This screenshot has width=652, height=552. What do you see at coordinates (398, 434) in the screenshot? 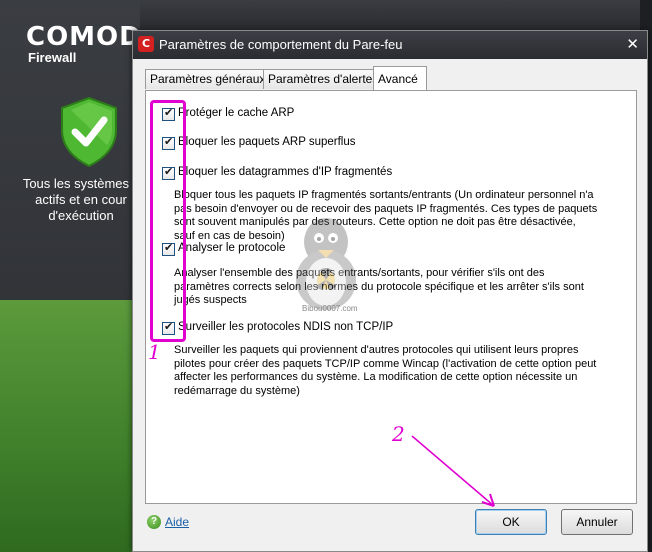
I see `annotation-number-2: 2` at bounding box center [398, 434].